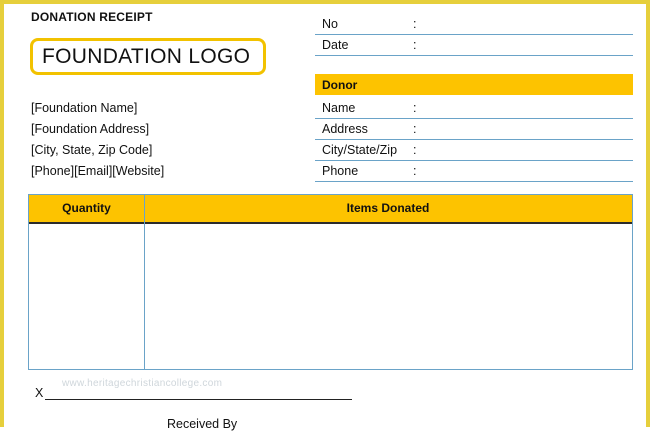 The width and height of the screenshot is (650, 431). What do you see at coordinates (202, 424) in the screenshot?
I see `received-by-caption: Received By` at bounding box center [202, 424].